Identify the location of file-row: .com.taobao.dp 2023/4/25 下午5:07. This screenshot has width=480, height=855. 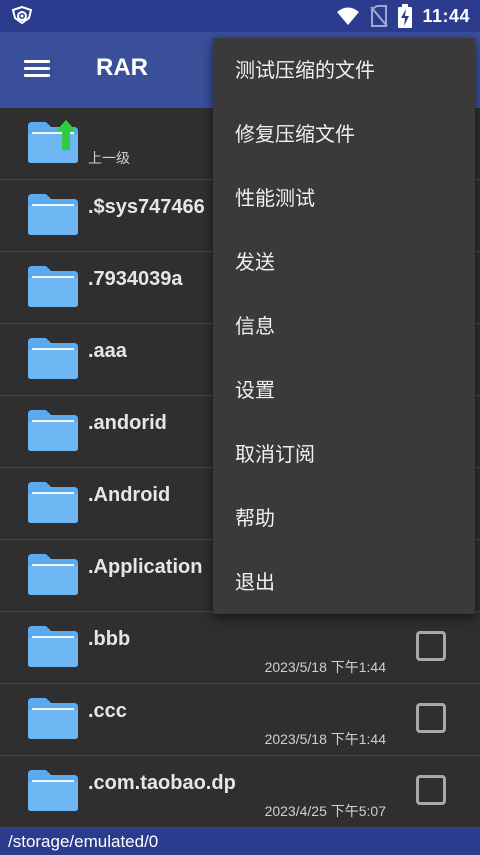
(240, 792).